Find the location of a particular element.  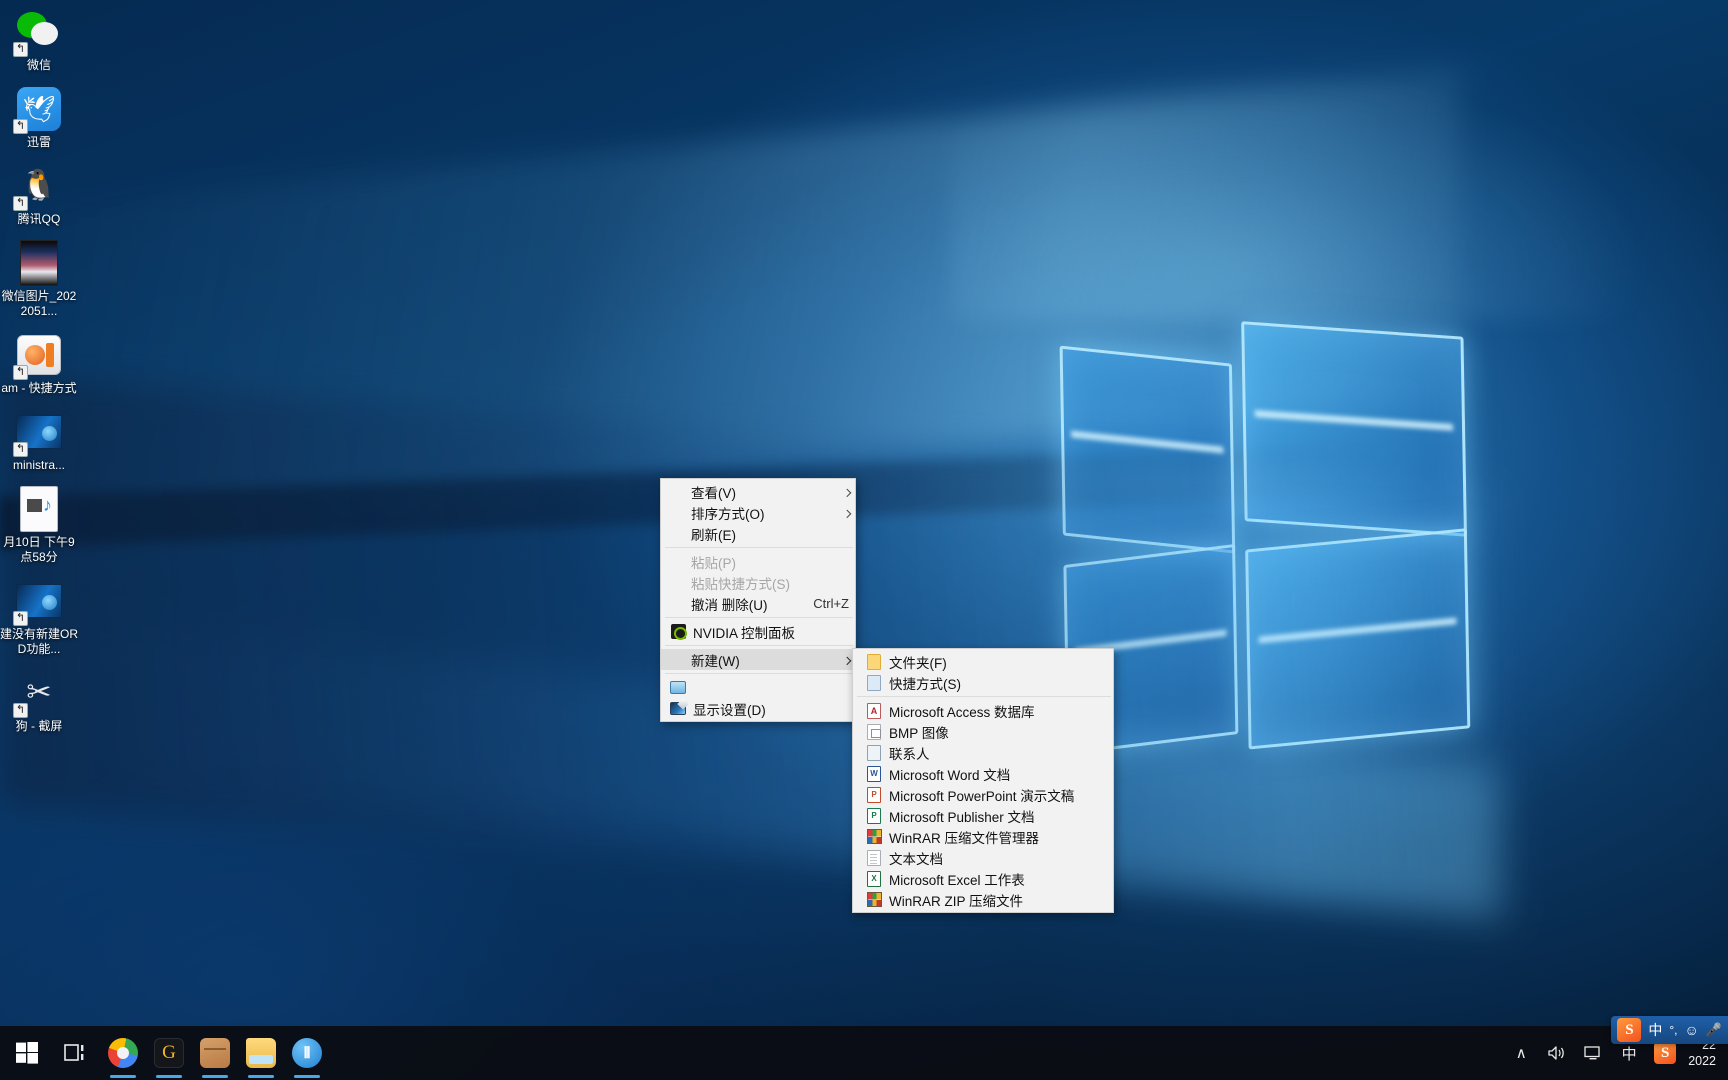

submenu-item-publisher-document: P Microsoft Publisher 文档 is located at coordinates (983, 815).